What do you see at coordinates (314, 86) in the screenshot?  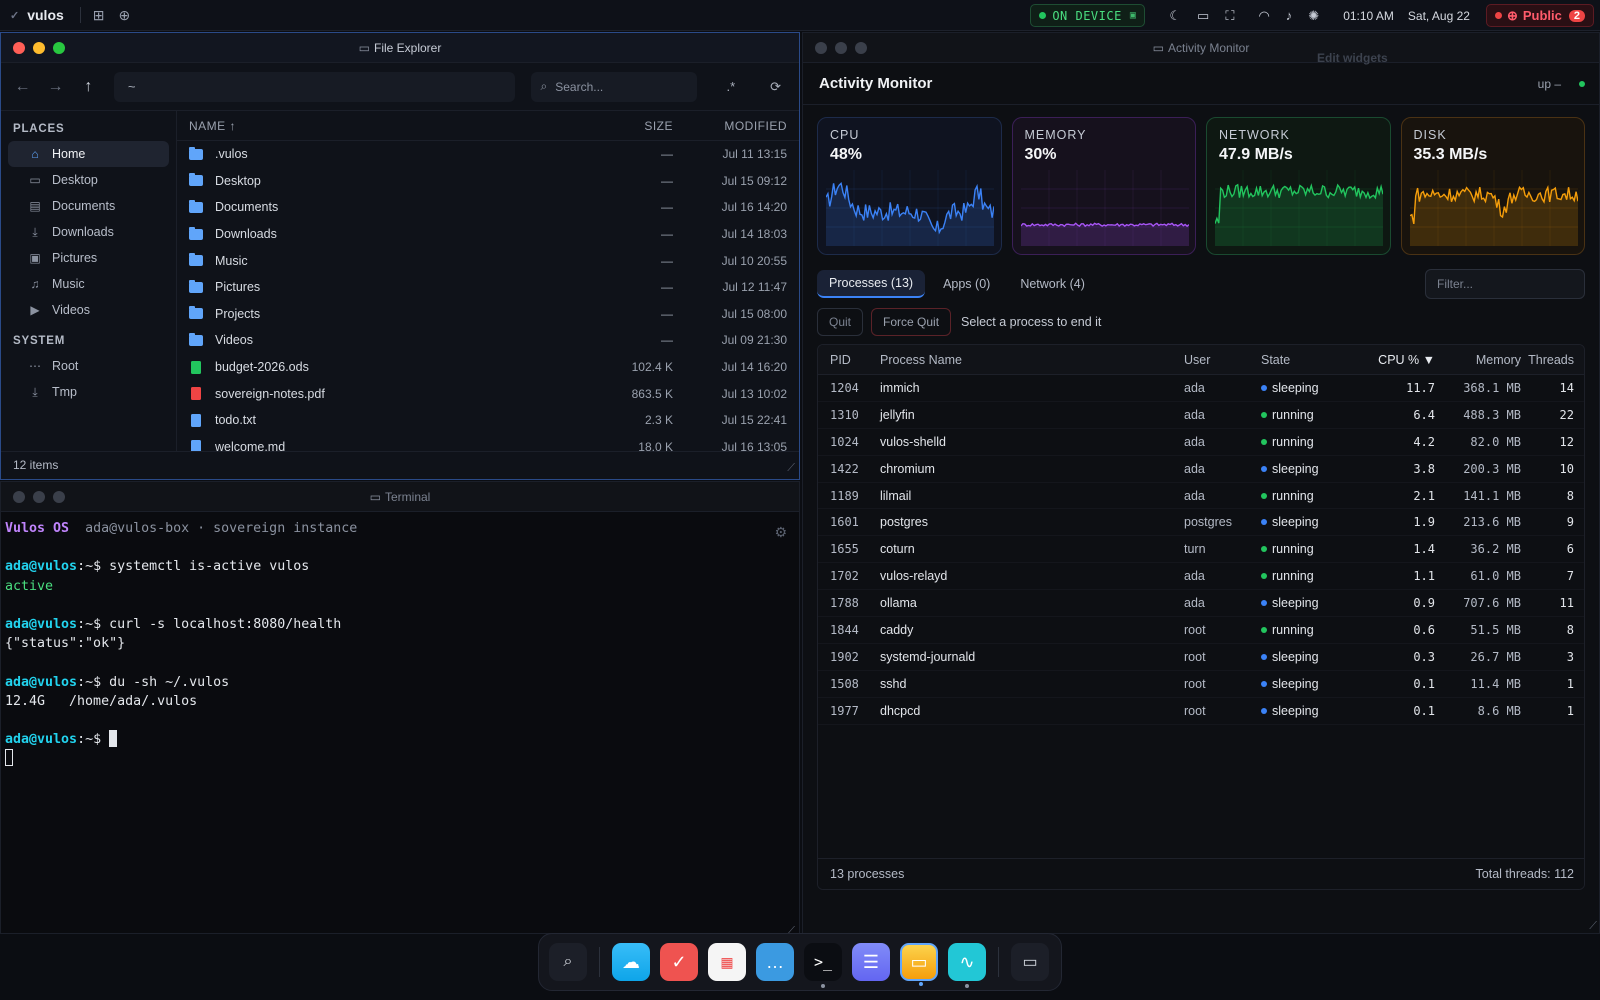 I see `path-input: ~` at bounding box center [314, 86].